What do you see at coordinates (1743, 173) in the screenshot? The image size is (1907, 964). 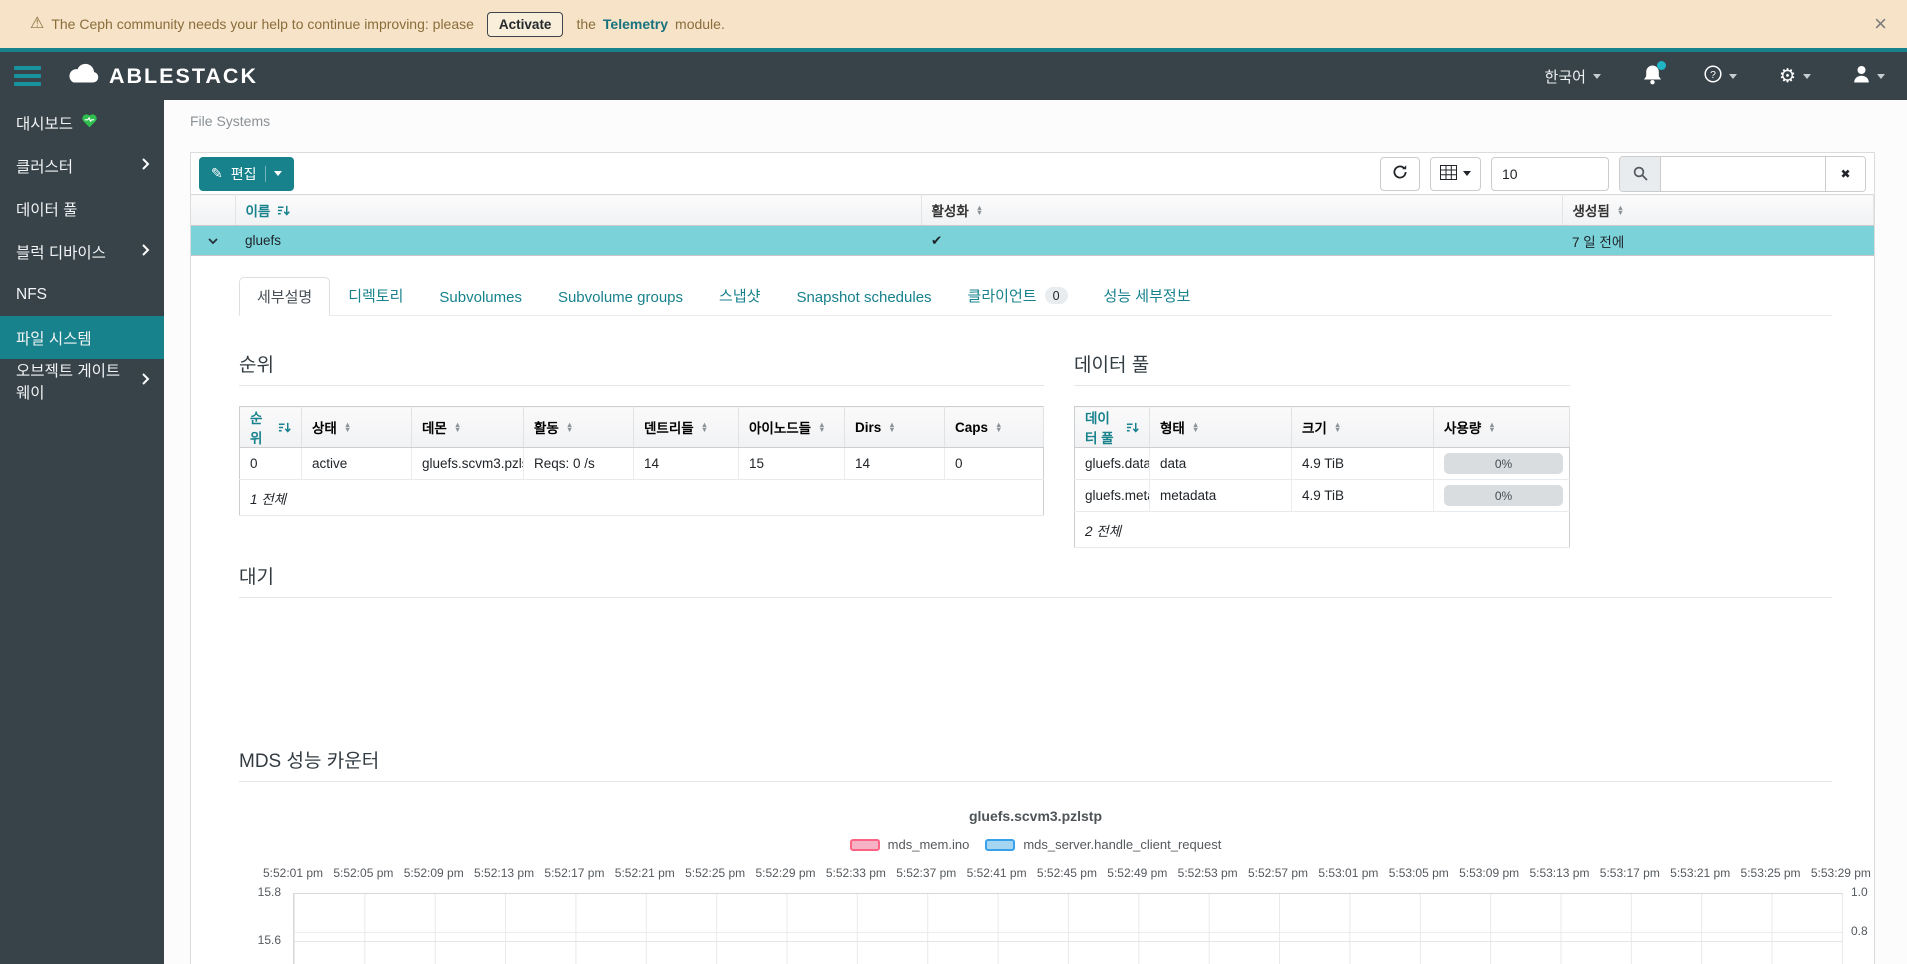 I see `search-input` at bounding box center [1743, 173].